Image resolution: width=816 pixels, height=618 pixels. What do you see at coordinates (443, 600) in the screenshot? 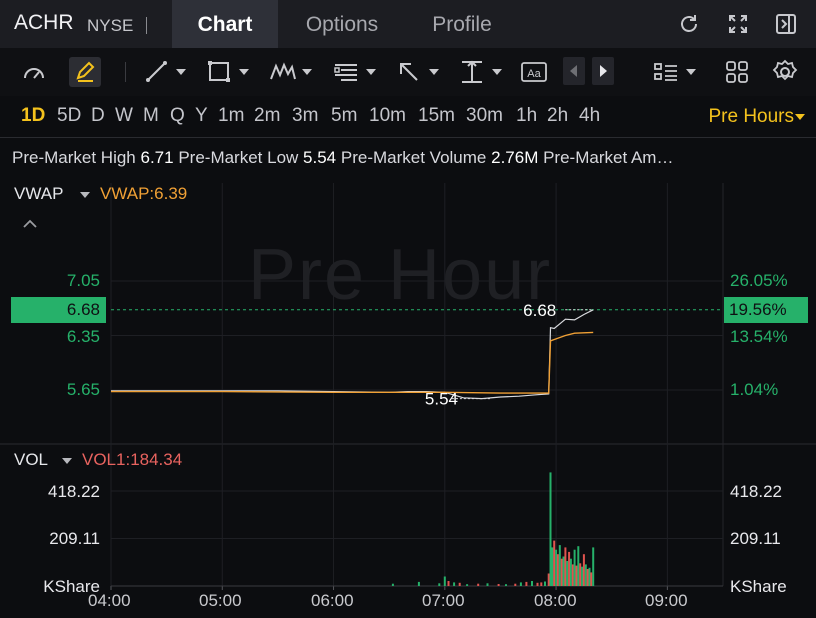
I see `time-tick: 07:00` at bounding box center [443, 600].